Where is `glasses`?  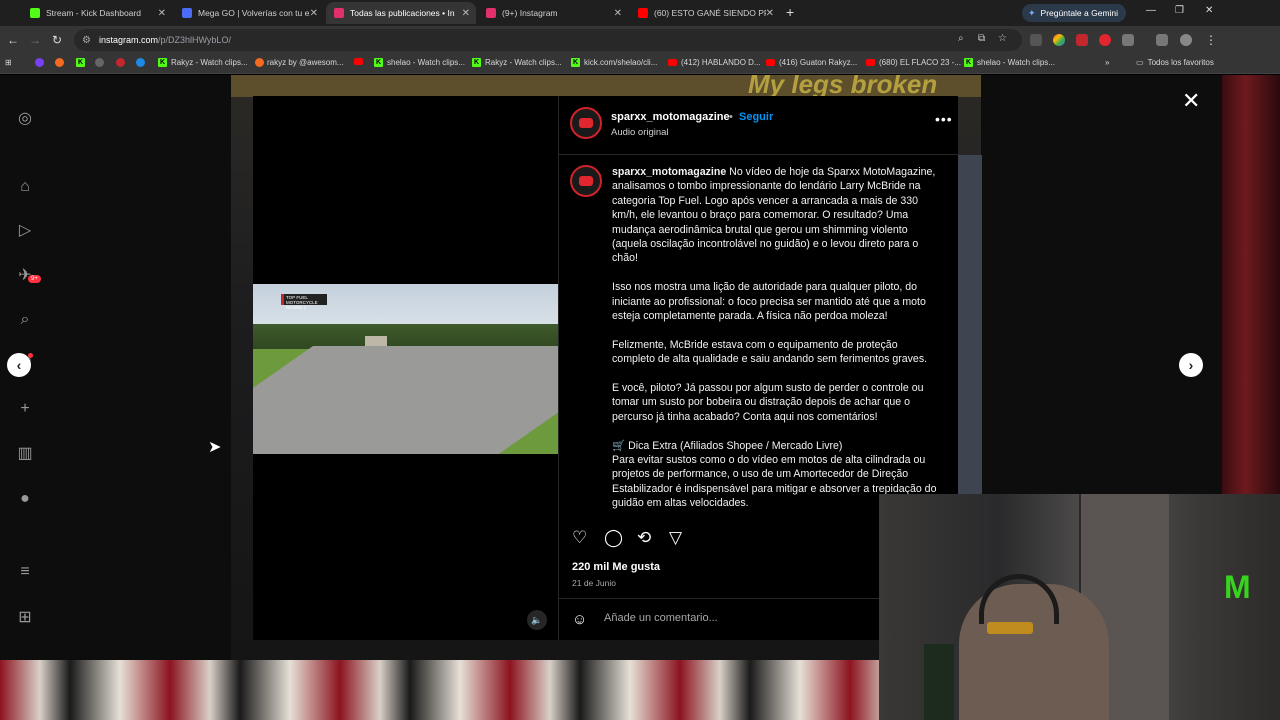
glasses is located at coordinates (1010, 628).